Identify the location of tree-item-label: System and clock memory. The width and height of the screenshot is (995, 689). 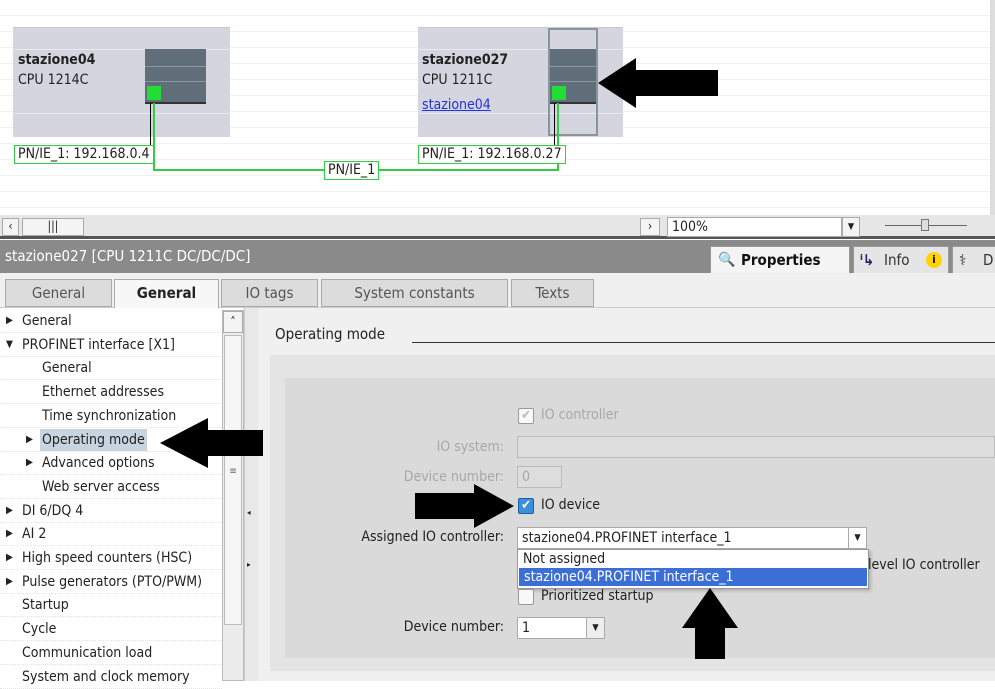
(106, 676).